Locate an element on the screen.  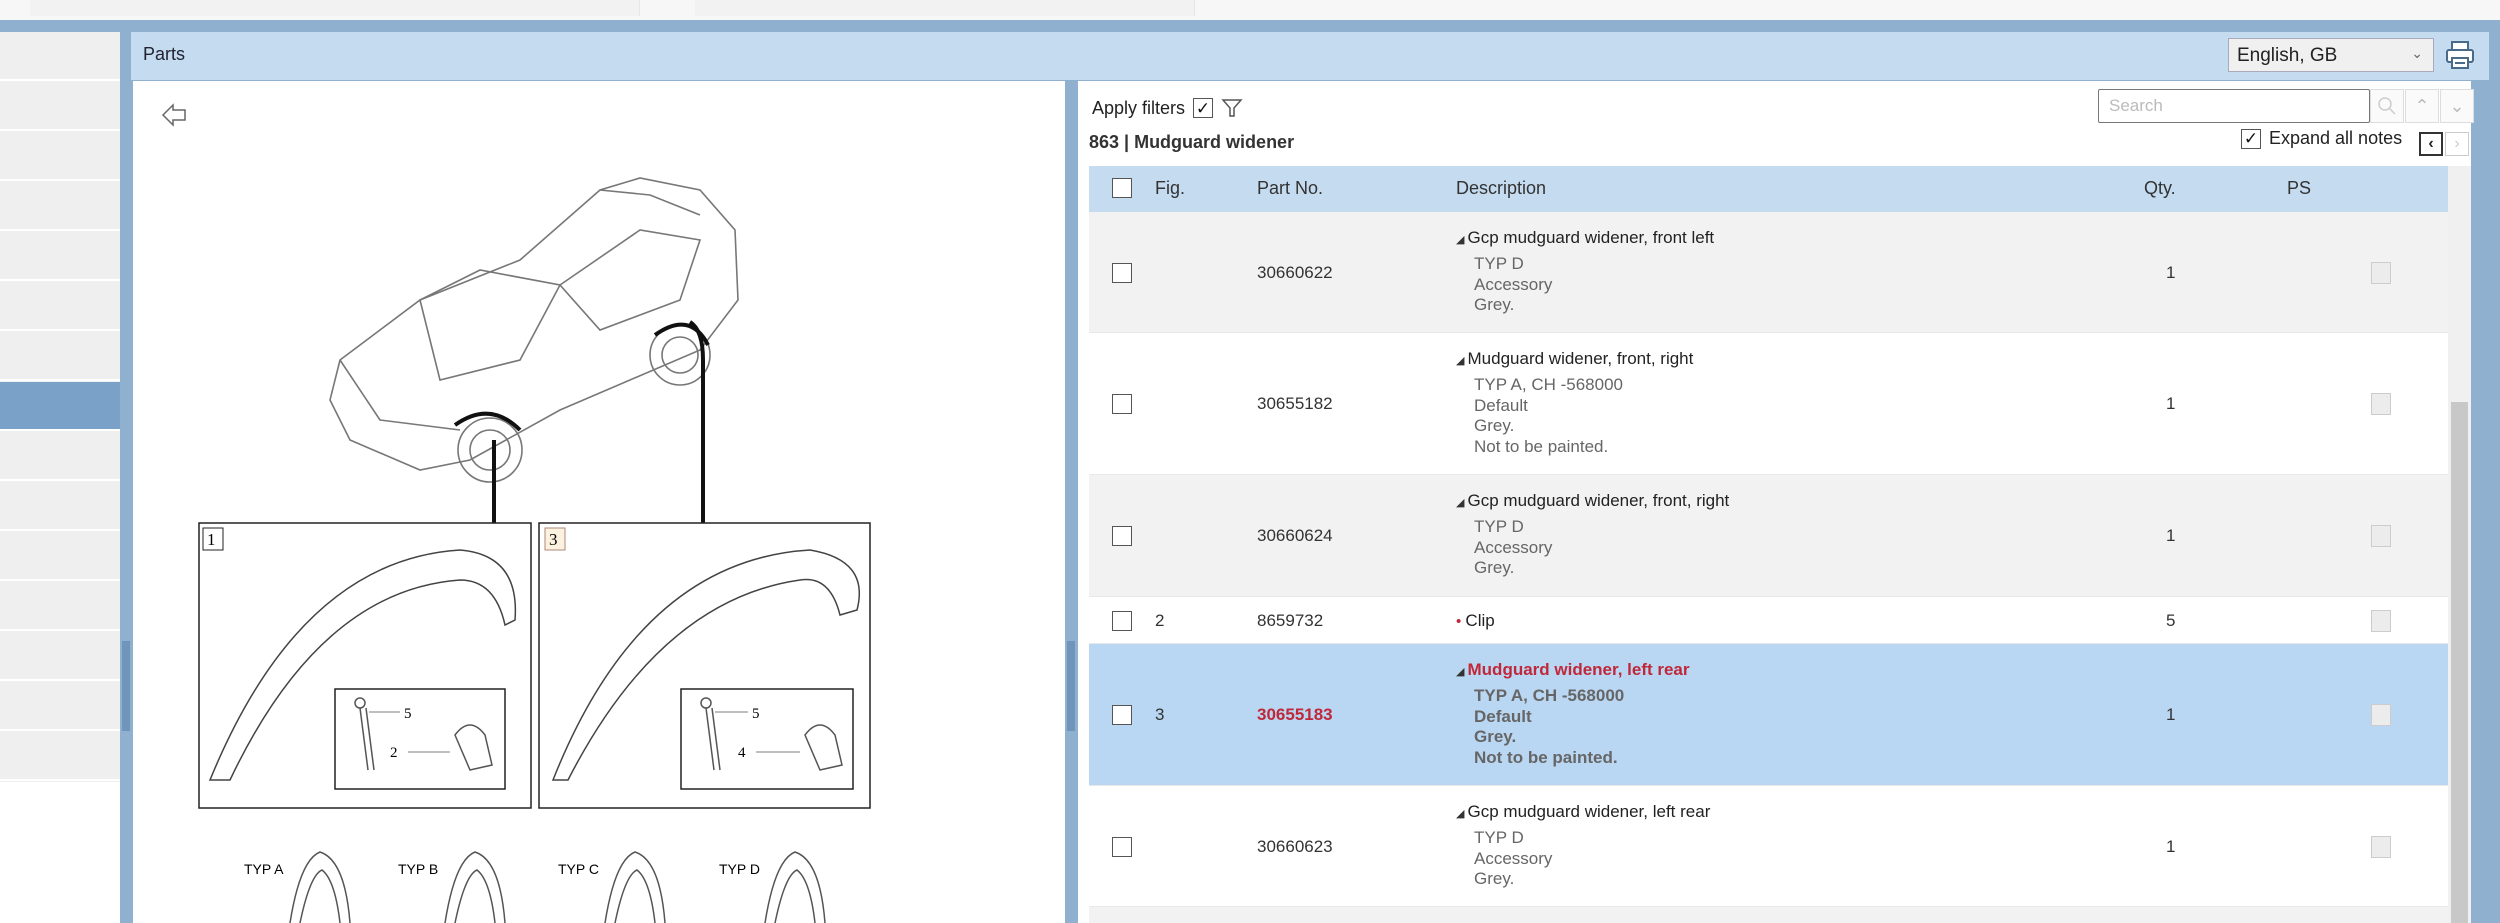
expand-all-notes-checkbox: ✓ is located at coordinates (2251, 138).